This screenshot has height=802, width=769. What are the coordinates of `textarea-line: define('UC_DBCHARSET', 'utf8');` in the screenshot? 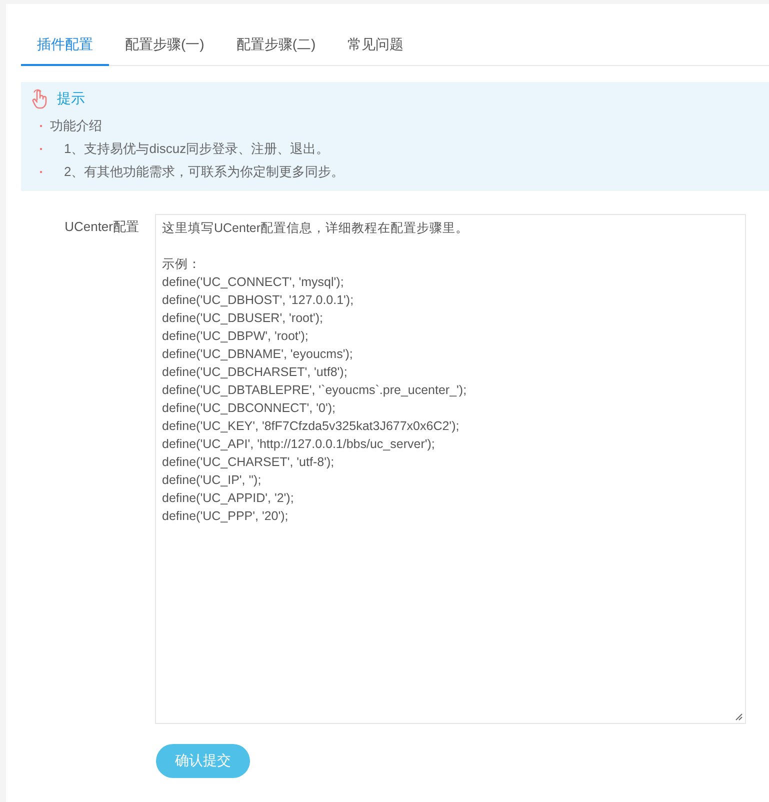 It's located at (255, 372).